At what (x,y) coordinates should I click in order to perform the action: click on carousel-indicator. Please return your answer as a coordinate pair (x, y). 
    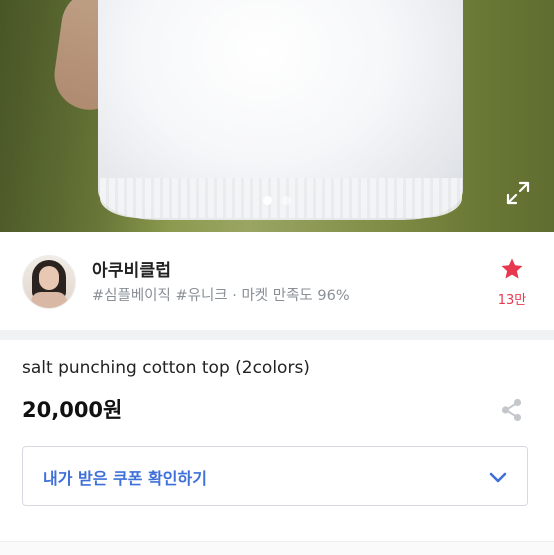
    Looking at the image, I should click on (277, 200).